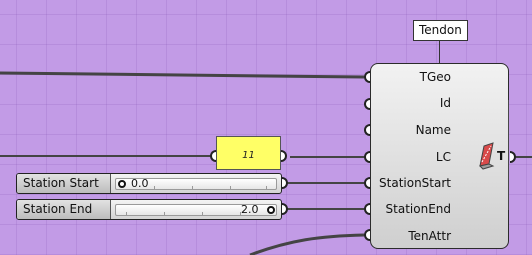  I want to click on tendon-component-icon, so click(487, 156).